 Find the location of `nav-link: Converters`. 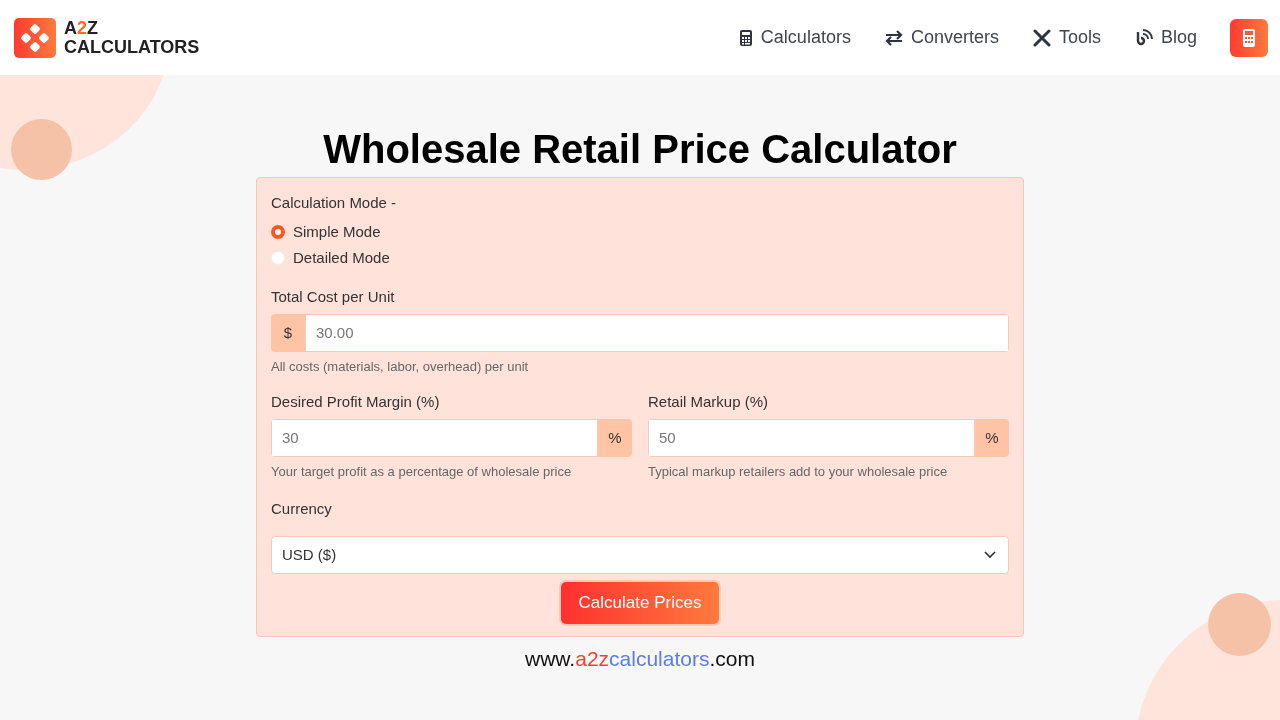

nav-link: Converters is located at coordinates (941, 37).